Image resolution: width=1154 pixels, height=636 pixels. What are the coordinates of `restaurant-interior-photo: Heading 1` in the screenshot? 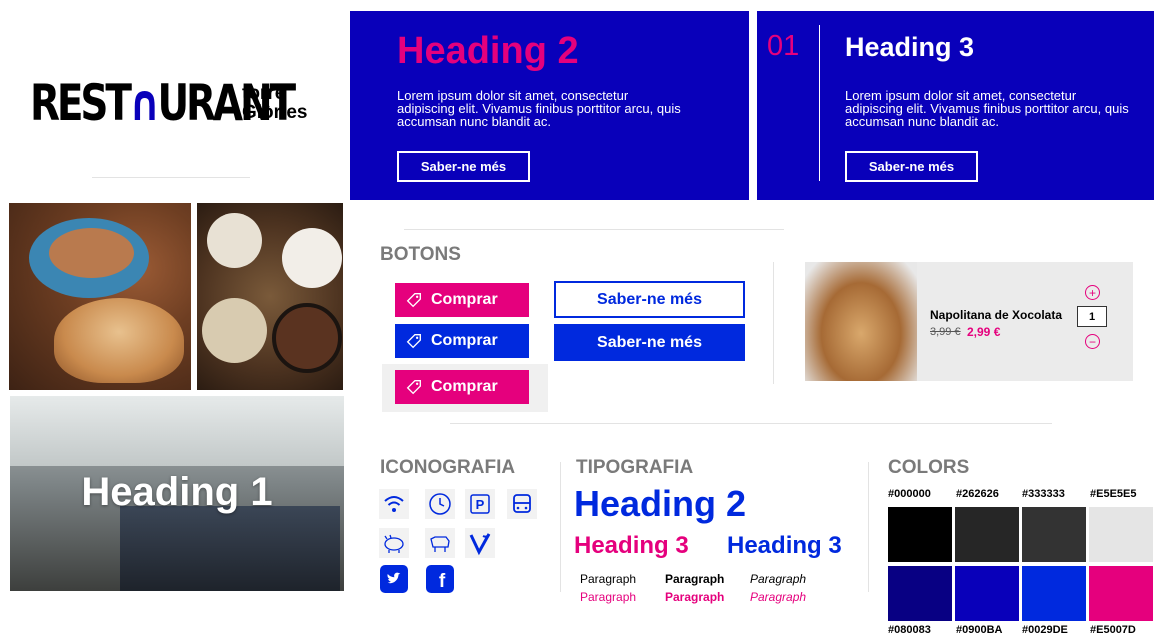 It's located at (177, 493).